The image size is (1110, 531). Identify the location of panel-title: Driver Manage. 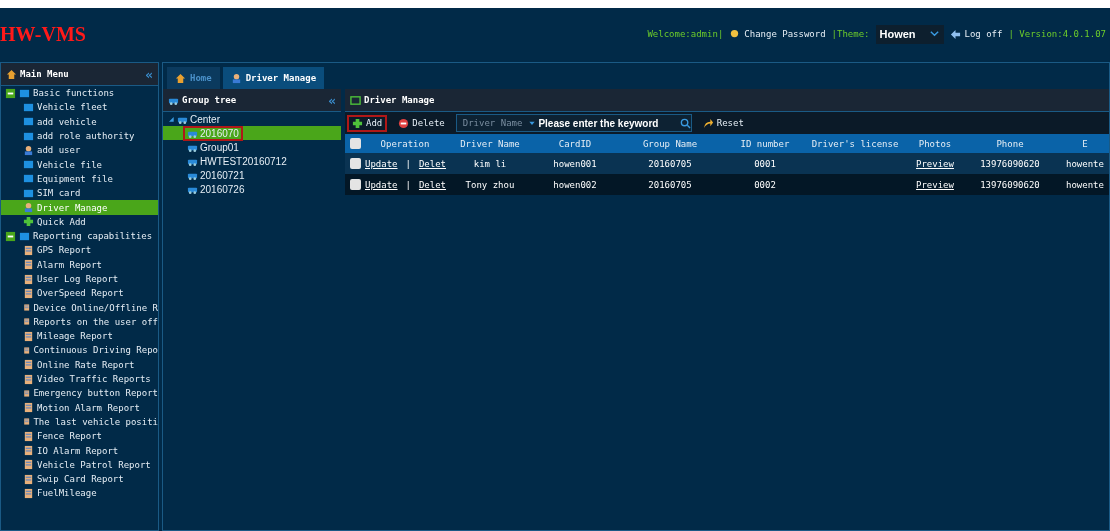
(399, 100).